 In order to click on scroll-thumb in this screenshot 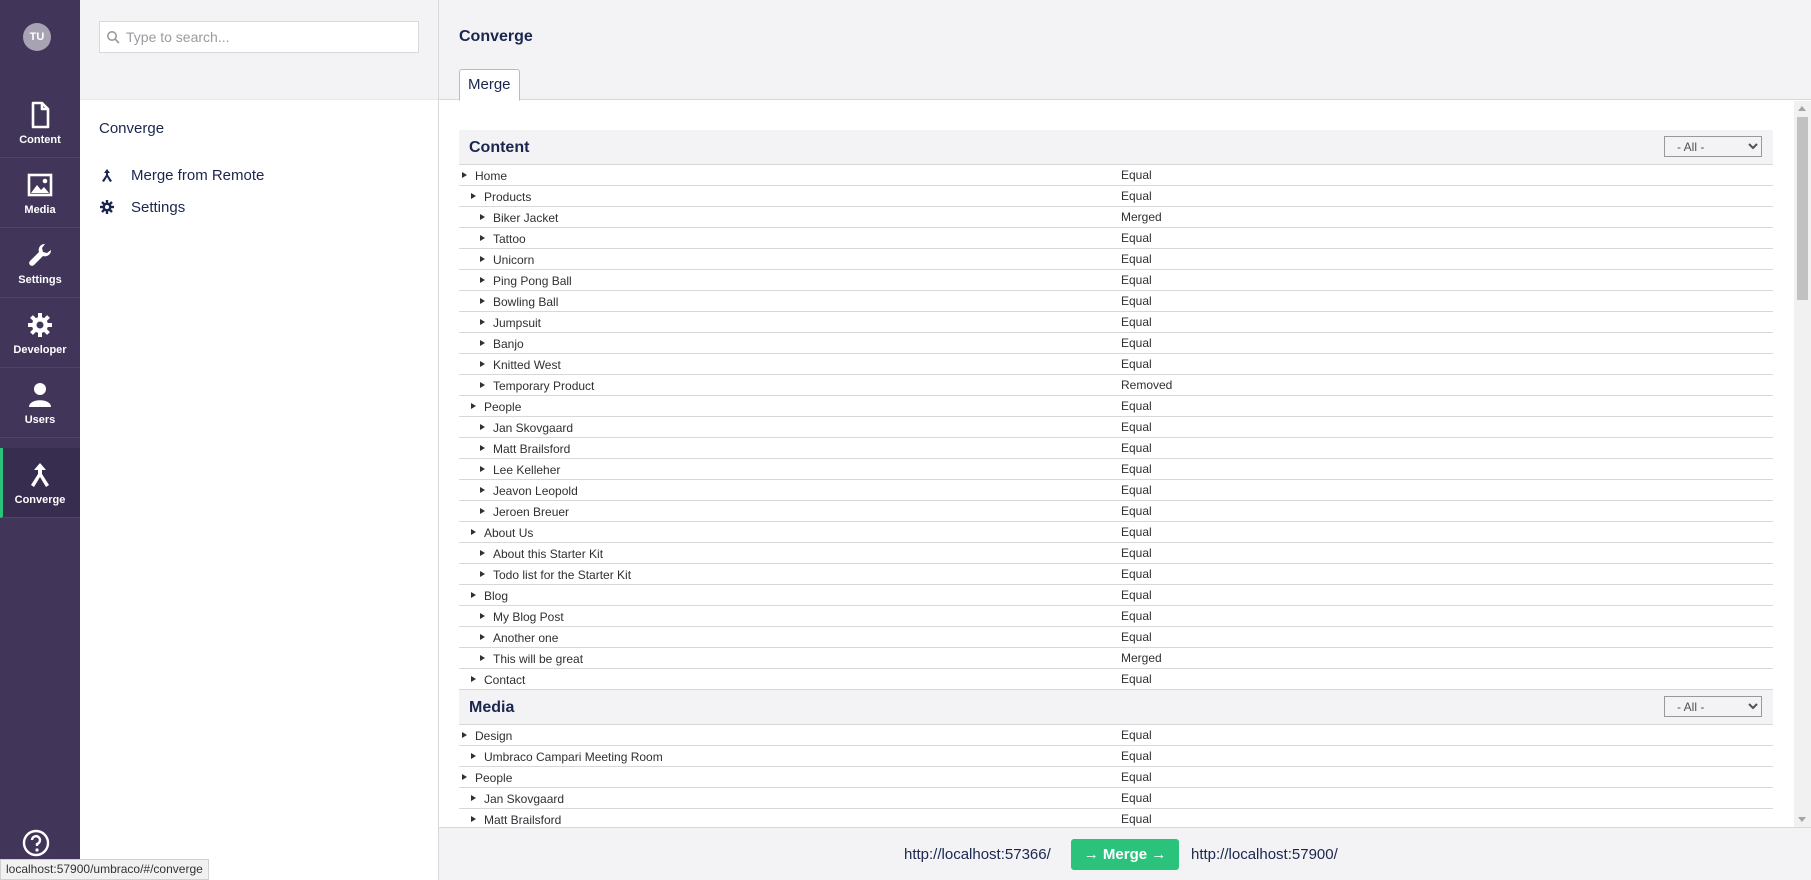, I will do `click(1802, 208)`.